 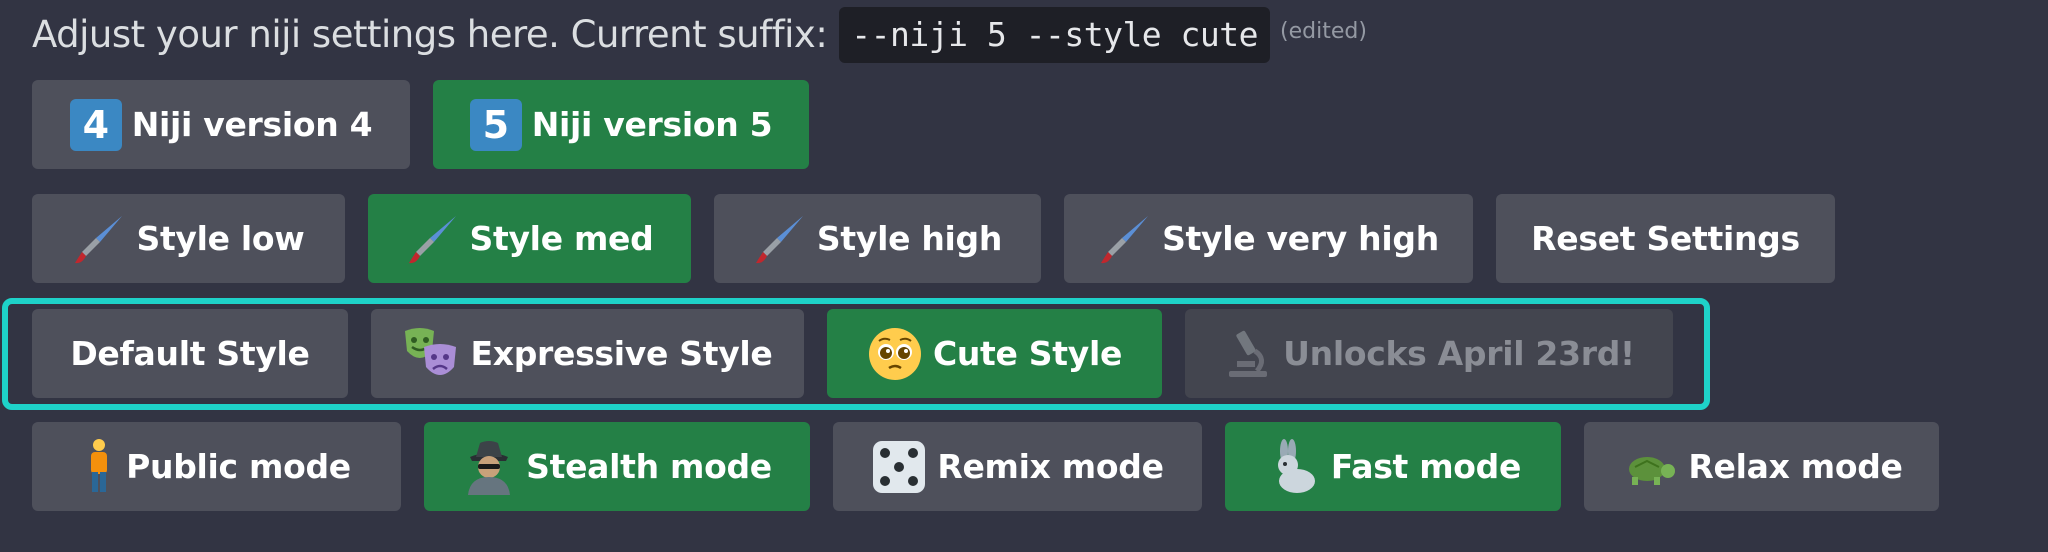 I want to click on cute-style-button: Cute Style, so click(x=994, y=353).